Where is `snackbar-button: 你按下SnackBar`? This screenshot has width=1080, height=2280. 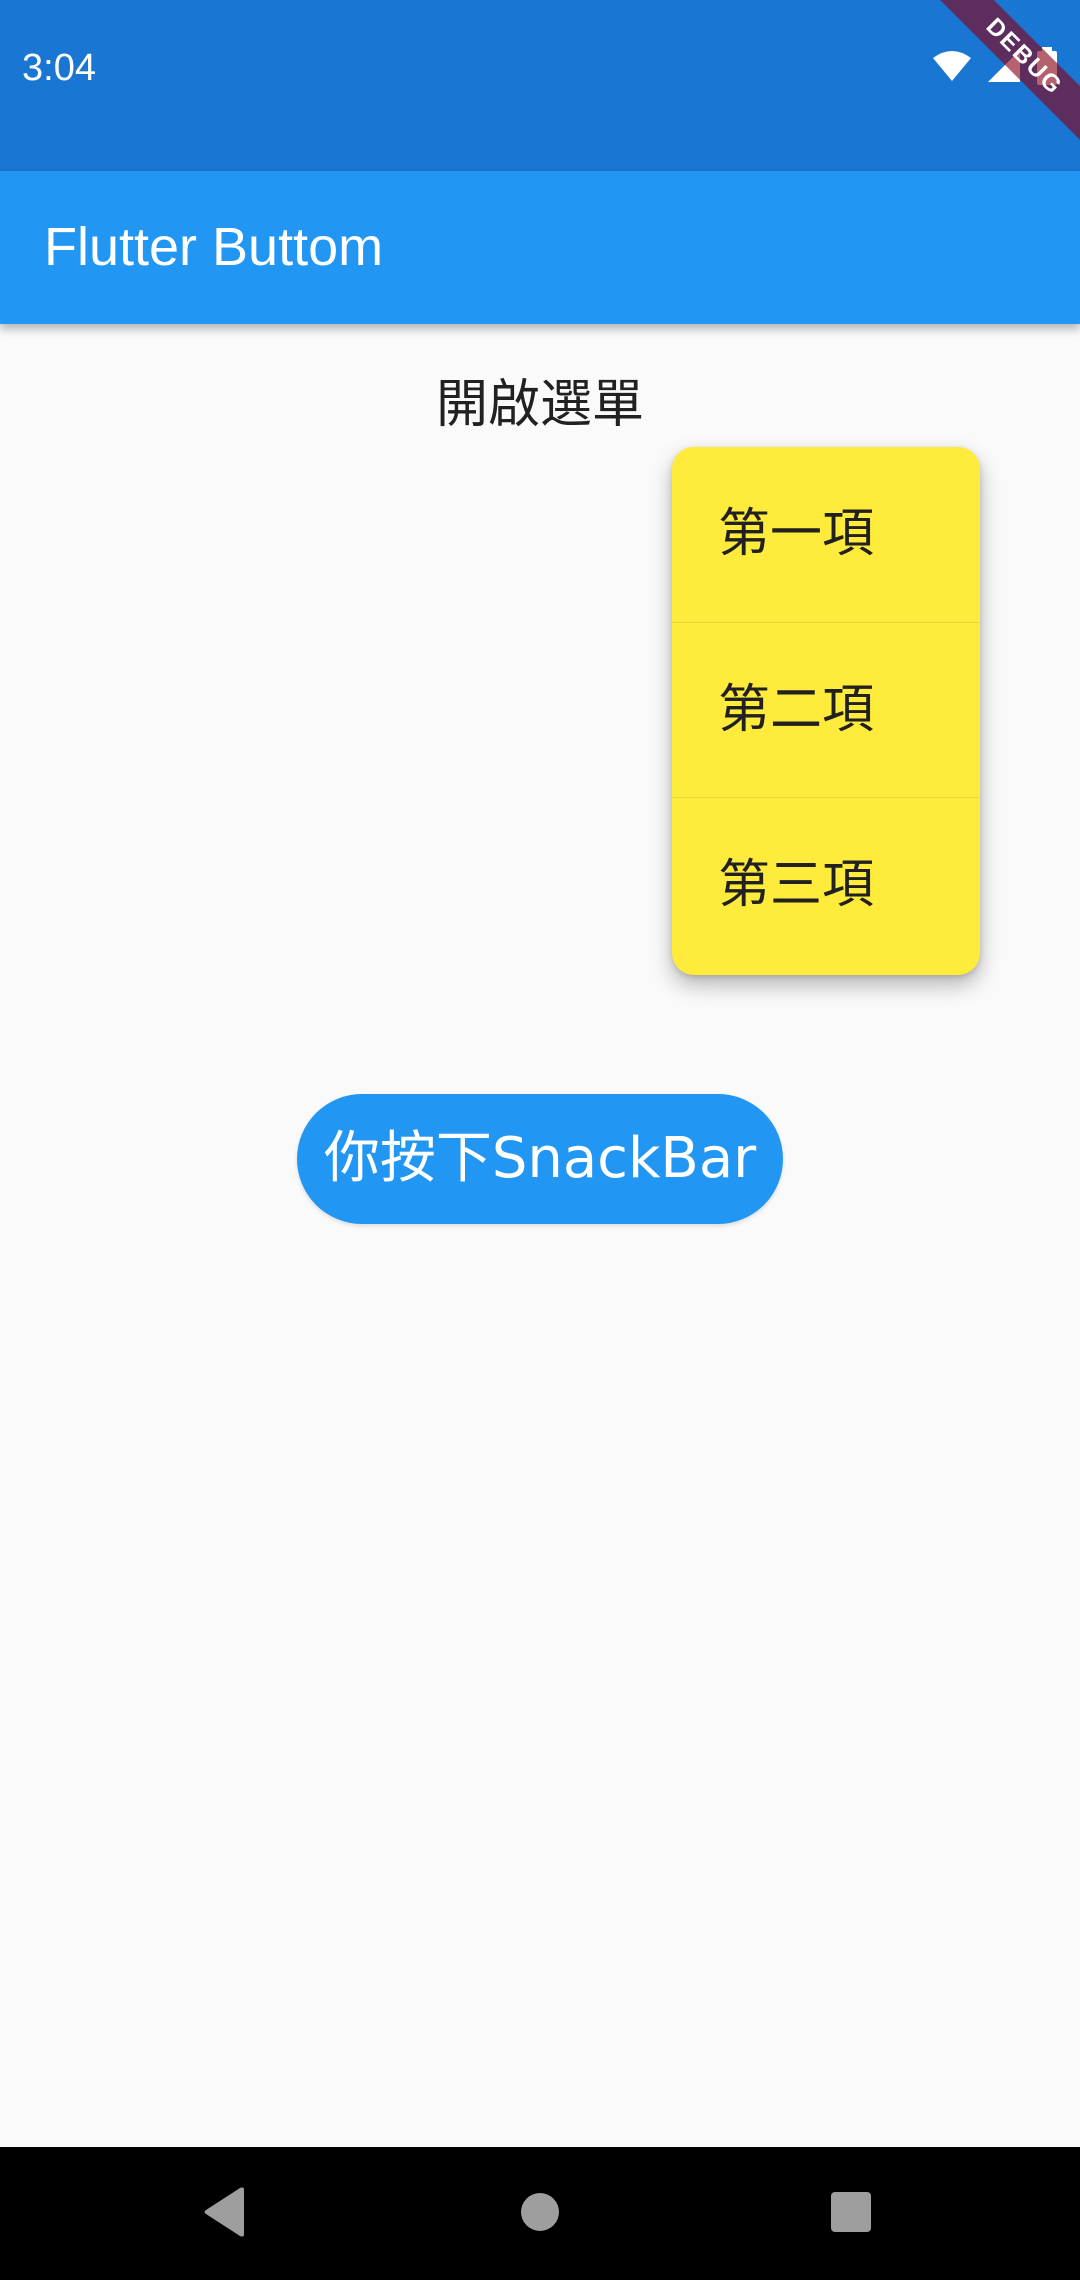 snackbar-button: 你按下SnackBar is located at coordinates (540, 1159).